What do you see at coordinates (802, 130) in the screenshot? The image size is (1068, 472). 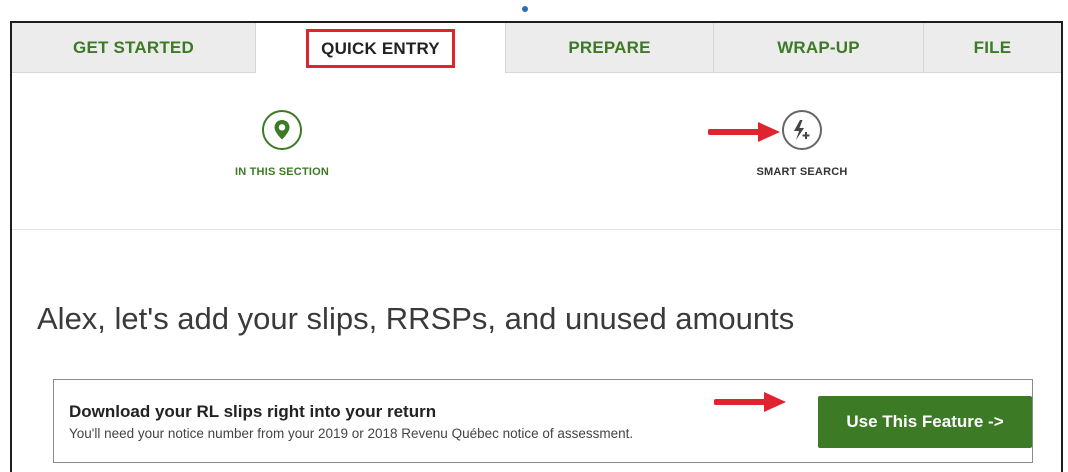 I see `lightning-plus-icon` at bounding box center [802, 130].